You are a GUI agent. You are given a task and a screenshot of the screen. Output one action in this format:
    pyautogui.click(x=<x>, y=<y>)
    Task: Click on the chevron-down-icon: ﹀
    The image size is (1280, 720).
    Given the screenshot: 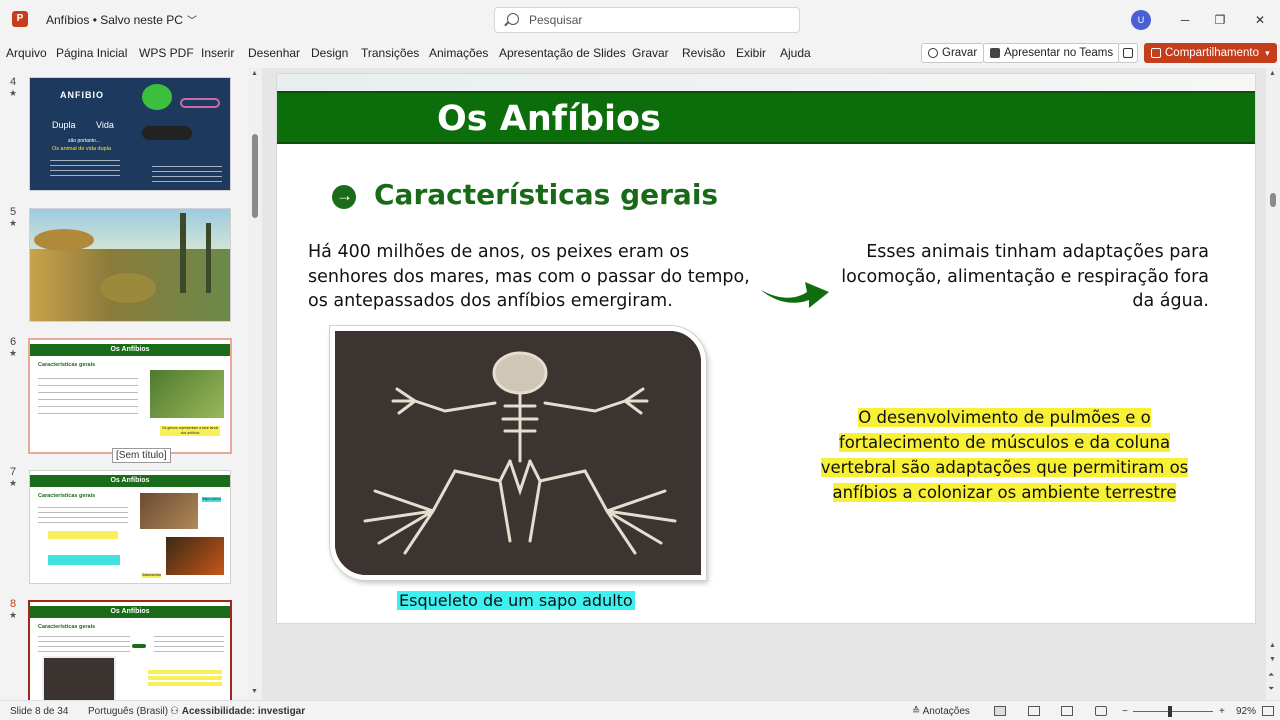 What is the action you would take?
    pyautogui.click(x=191, y=21)
    